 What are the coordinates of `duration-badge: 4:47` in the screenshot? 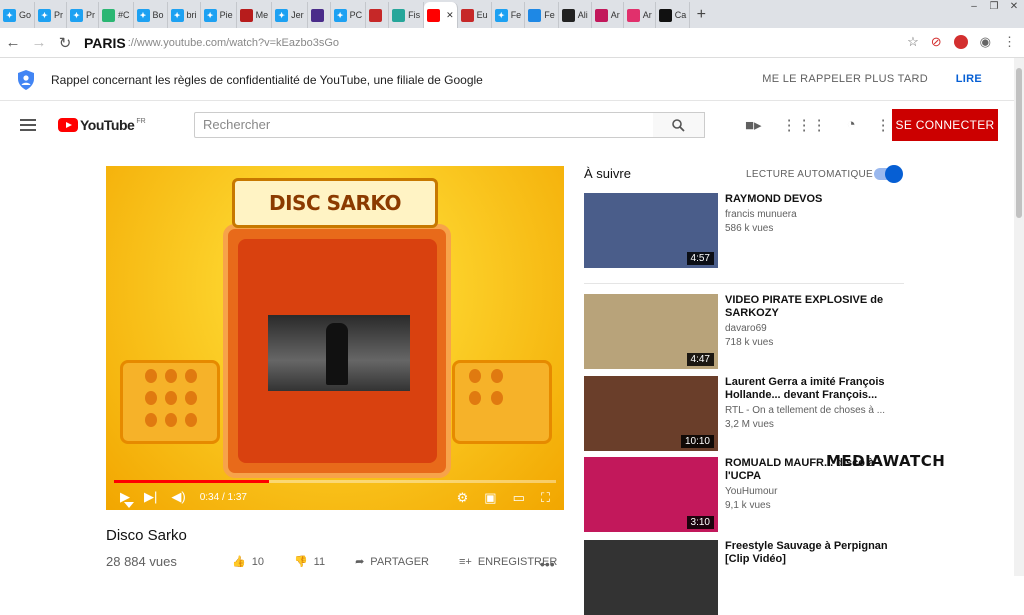 It's located at (700, 359).